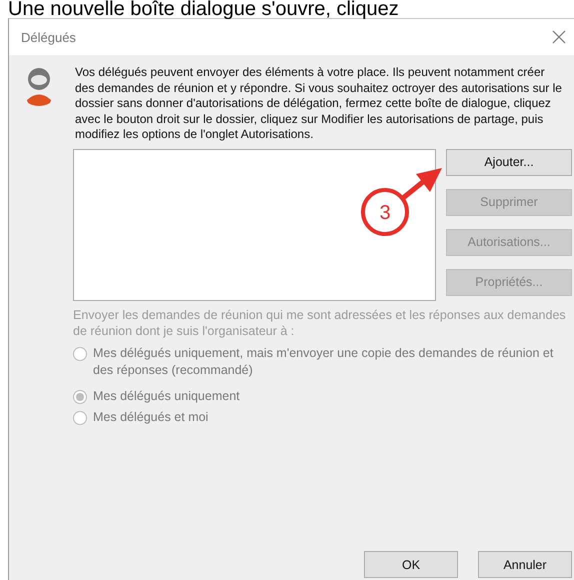 The width and height of the screenshot is (574, 580). I want to click on intro-text: Vos délégués peuvent envoyer des éléments à votre place. Ils peuvent notamment créer des demandes de réunion et y répondre. Si vous souhaitez octroyer des autorisations sur le dossier sans donner d'autorisations de délégation, fermez cette boîte de dialogue, cliquez avec le bouton droit sur le dossier, cliquez sur Modifier les autorisations de partage, puis modifiez les options de l'onglet Autorisations., so click(319, 103).